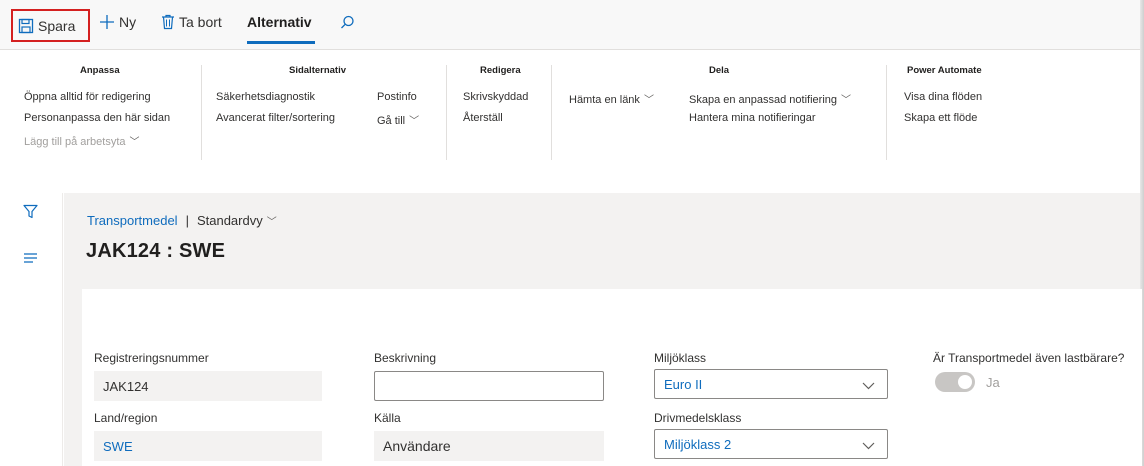 The width and height of the screenshot is (1144, 466). Describe the element at coordinates (318, 70) in the screenshot. I see `group-title-sidalternativ: Sidalternativ` at that location.